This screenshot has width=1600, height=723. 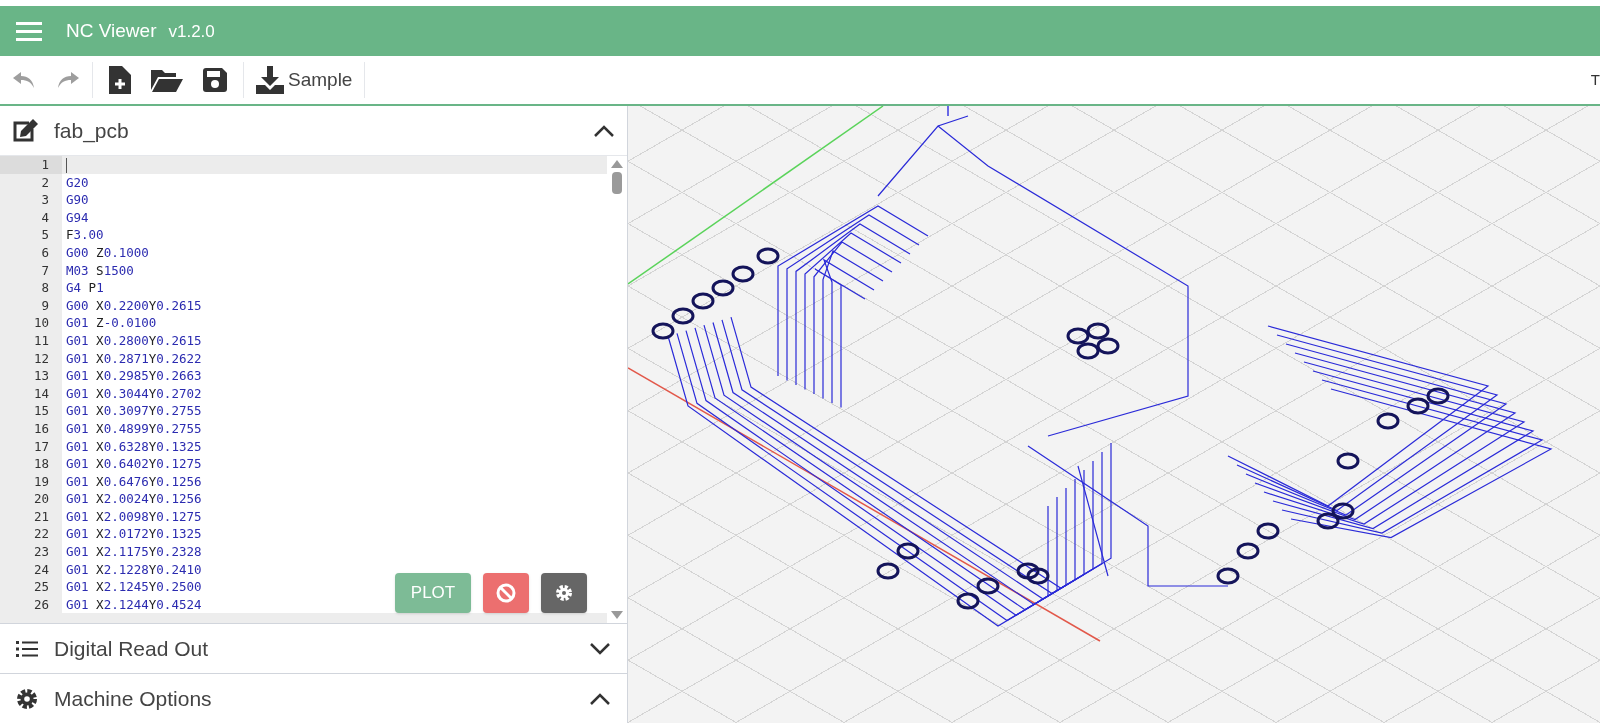 I want to click on code-line: G00 Z0.1000, so click(x=107, y=252).